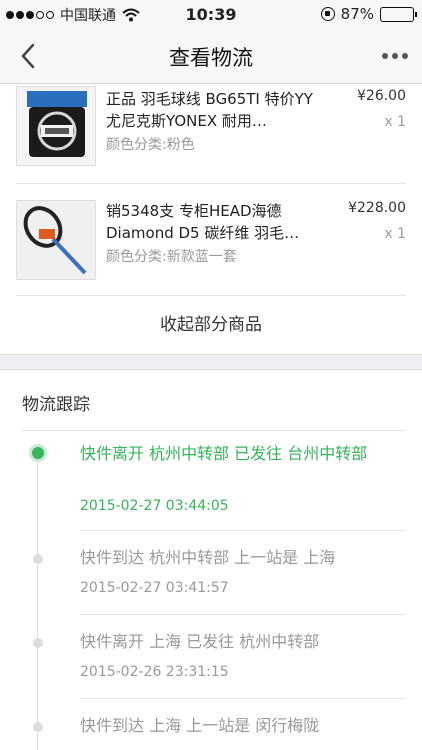  What do you see at coordinates (211, 362) in the screenshot?
I see `section-separator` at bounding box center [211, 362].